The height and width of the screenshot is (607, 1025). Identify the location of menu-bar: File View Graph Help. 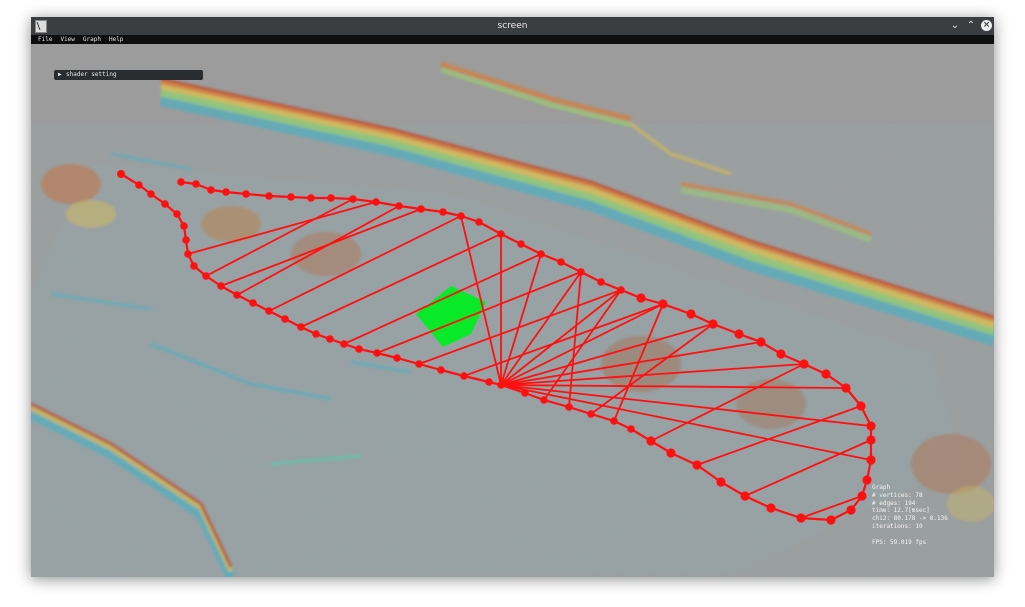
(512, 39).